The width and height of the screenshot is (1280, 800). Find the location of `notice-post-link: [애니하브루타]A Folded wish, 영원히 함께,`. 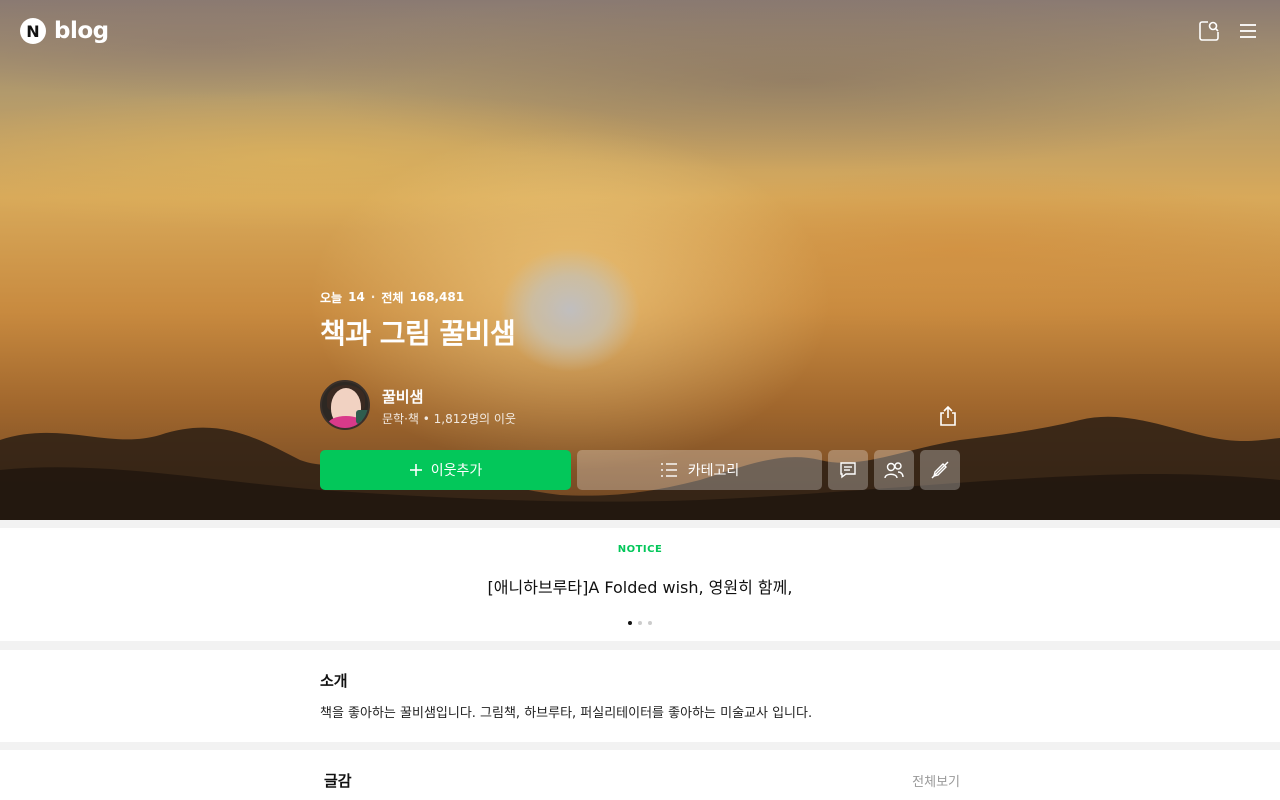

notice-post-link: [애니하브루타]A Folded wish, 영원히 함께, is located at coordinates (640, 586).